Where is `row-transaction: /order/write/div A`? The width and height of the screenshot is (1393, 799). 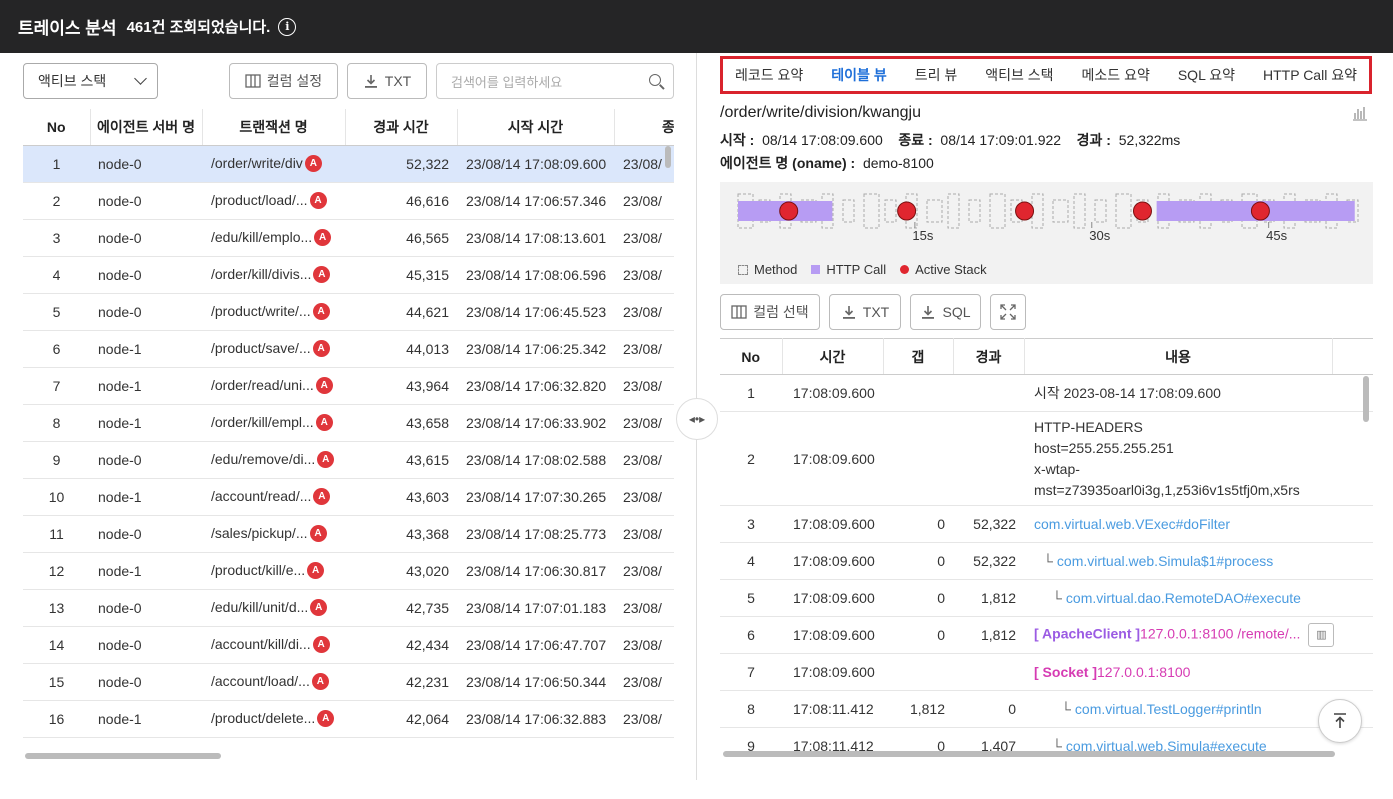
row-transaction: /order/write/div A is located at coordinates (273, 164).